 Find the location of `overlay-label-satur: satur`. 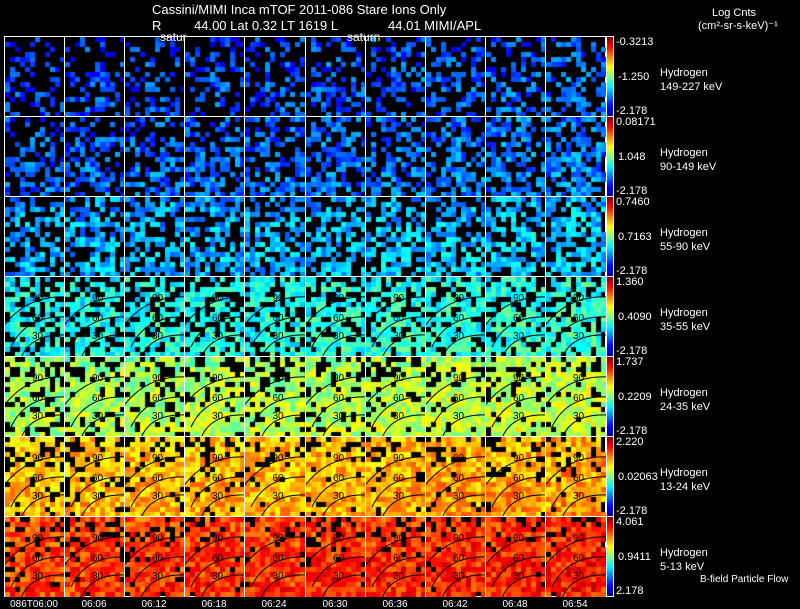

overlay-label-satur: satur is located at coordinates (173, 37).